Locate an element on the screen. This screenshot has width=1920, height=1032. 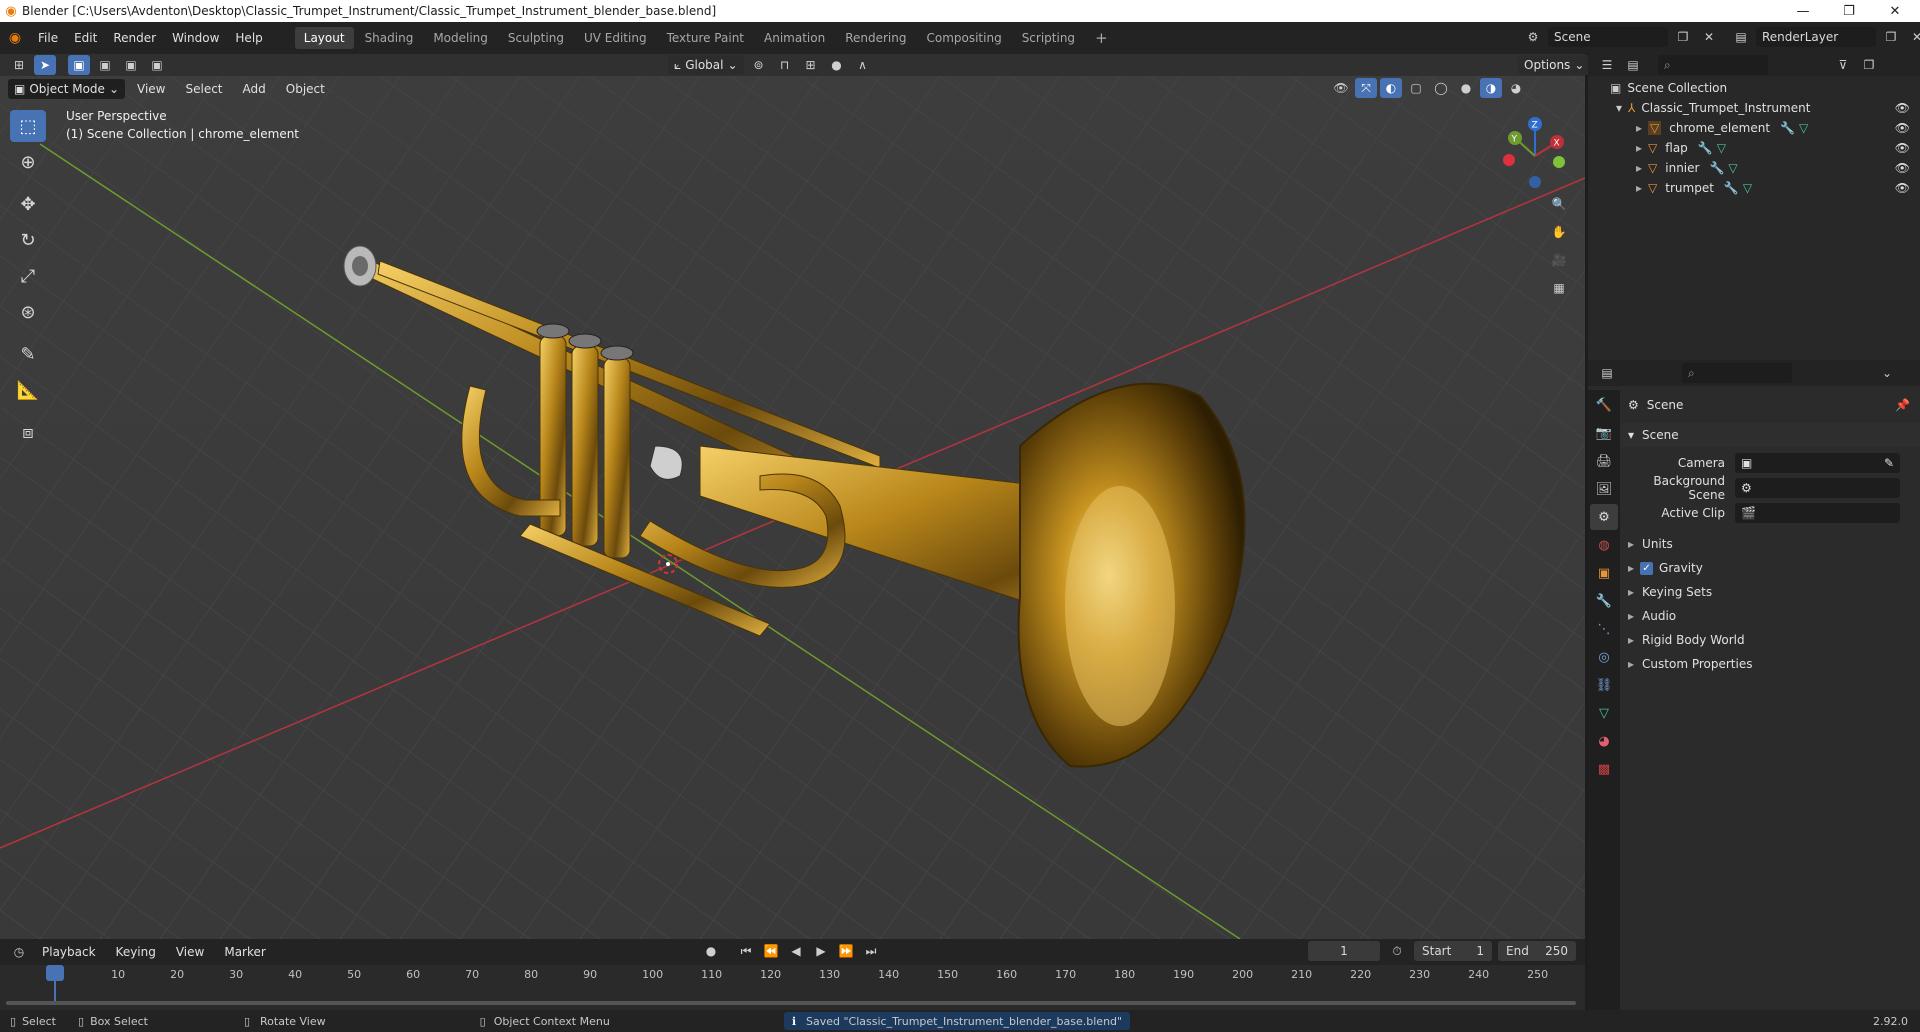
tab-layout: Layout is located at coordinates (324, 38).